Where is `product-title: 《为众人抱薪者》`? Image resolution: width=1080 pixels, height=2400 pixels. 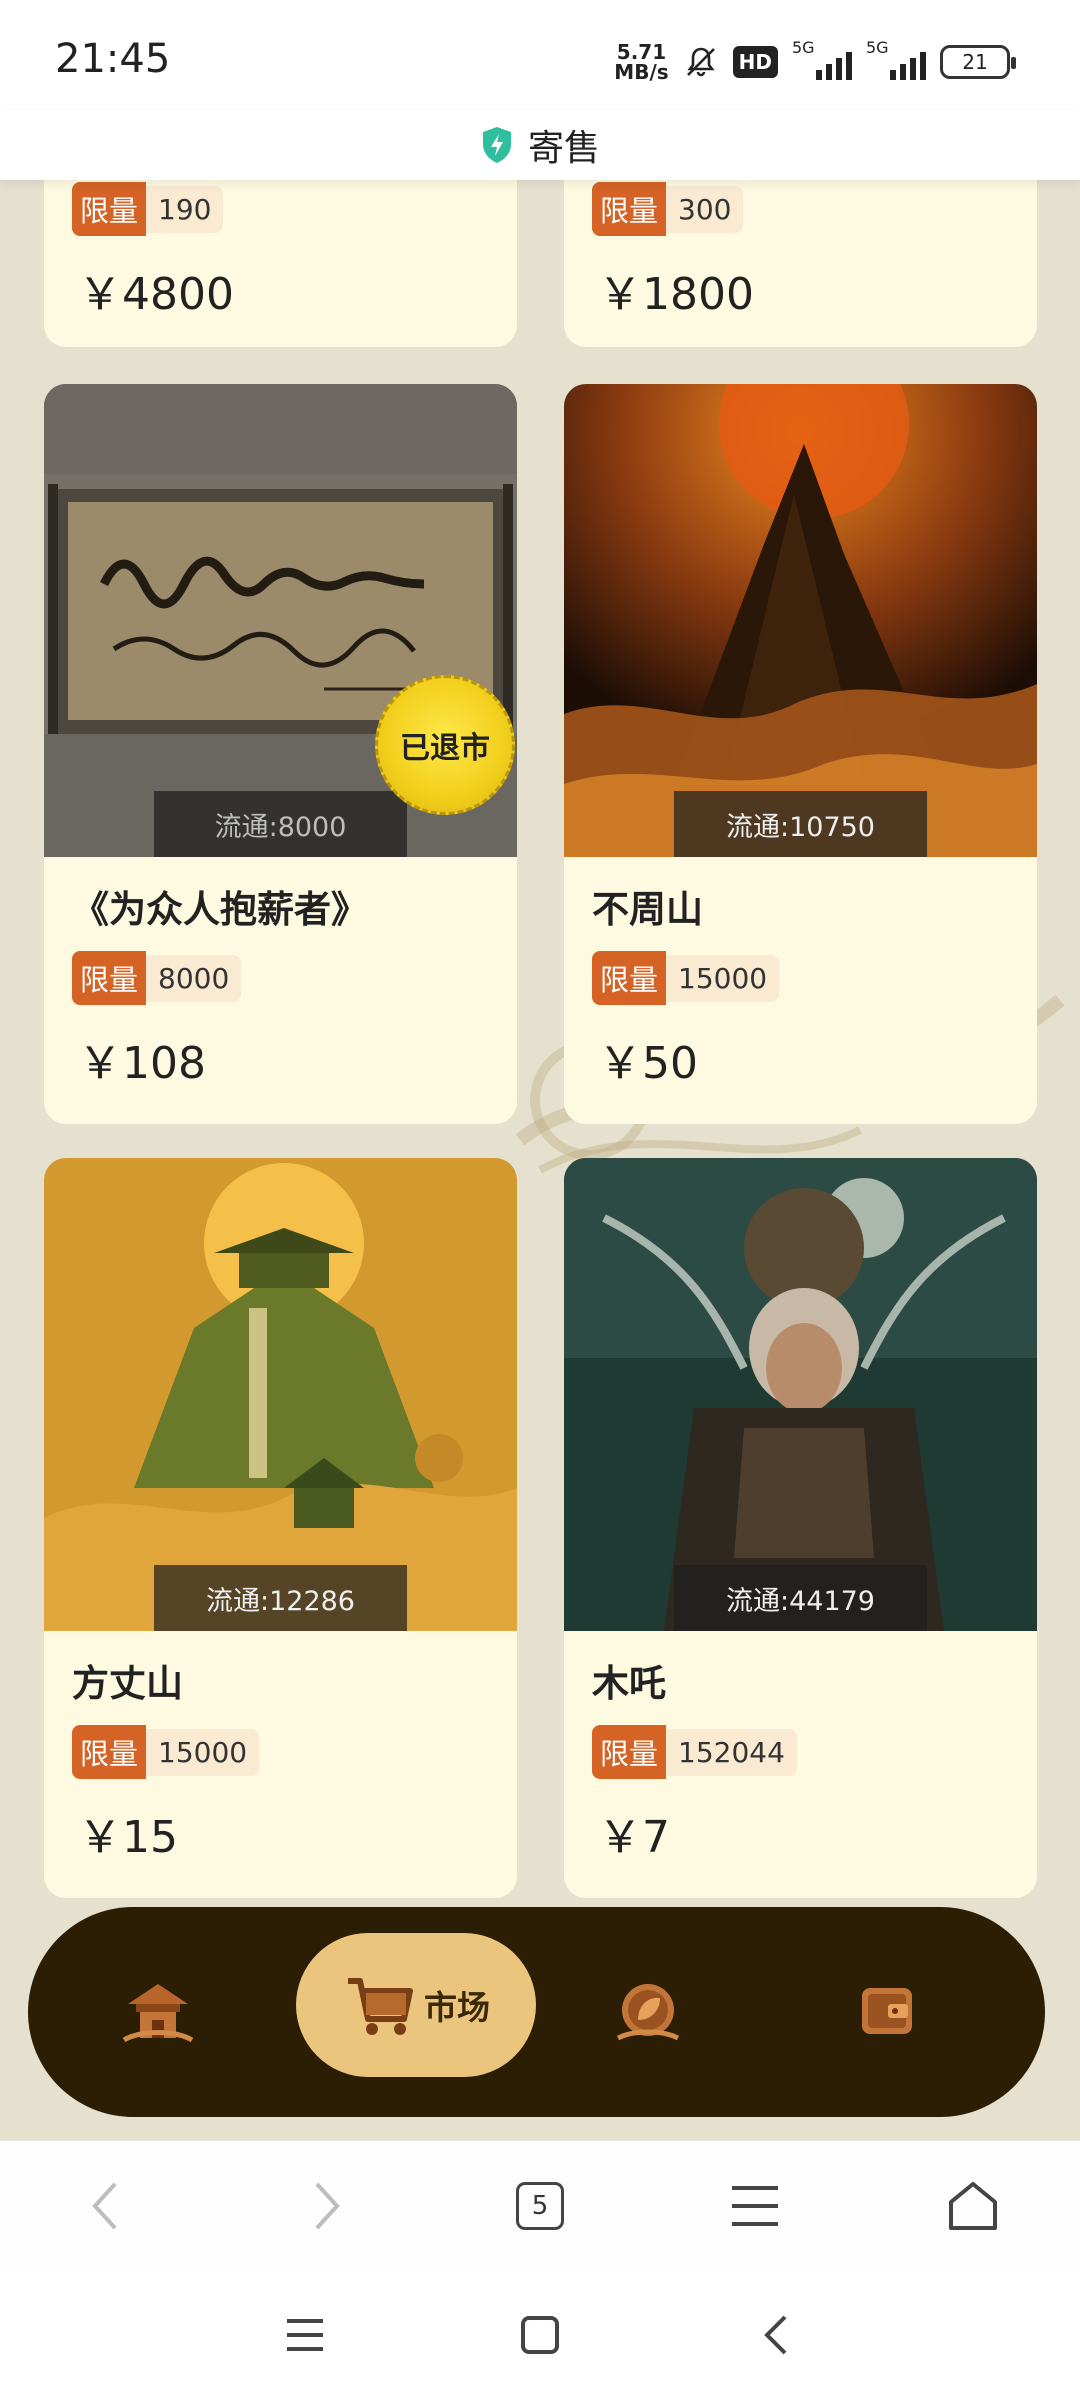 product-title: 《为众人抱薪者》 is located at coordinates (220, 909).